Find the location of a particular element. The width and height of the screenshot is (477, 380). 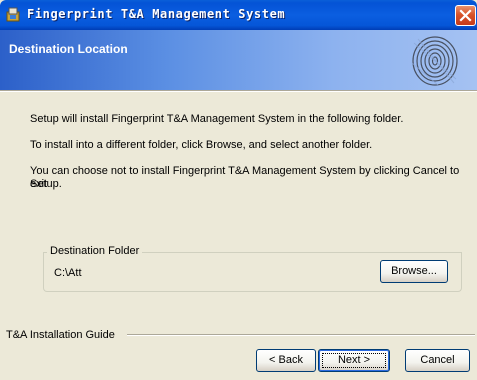

cancel-button-label: Cancel is located at coordinates (437, 360).